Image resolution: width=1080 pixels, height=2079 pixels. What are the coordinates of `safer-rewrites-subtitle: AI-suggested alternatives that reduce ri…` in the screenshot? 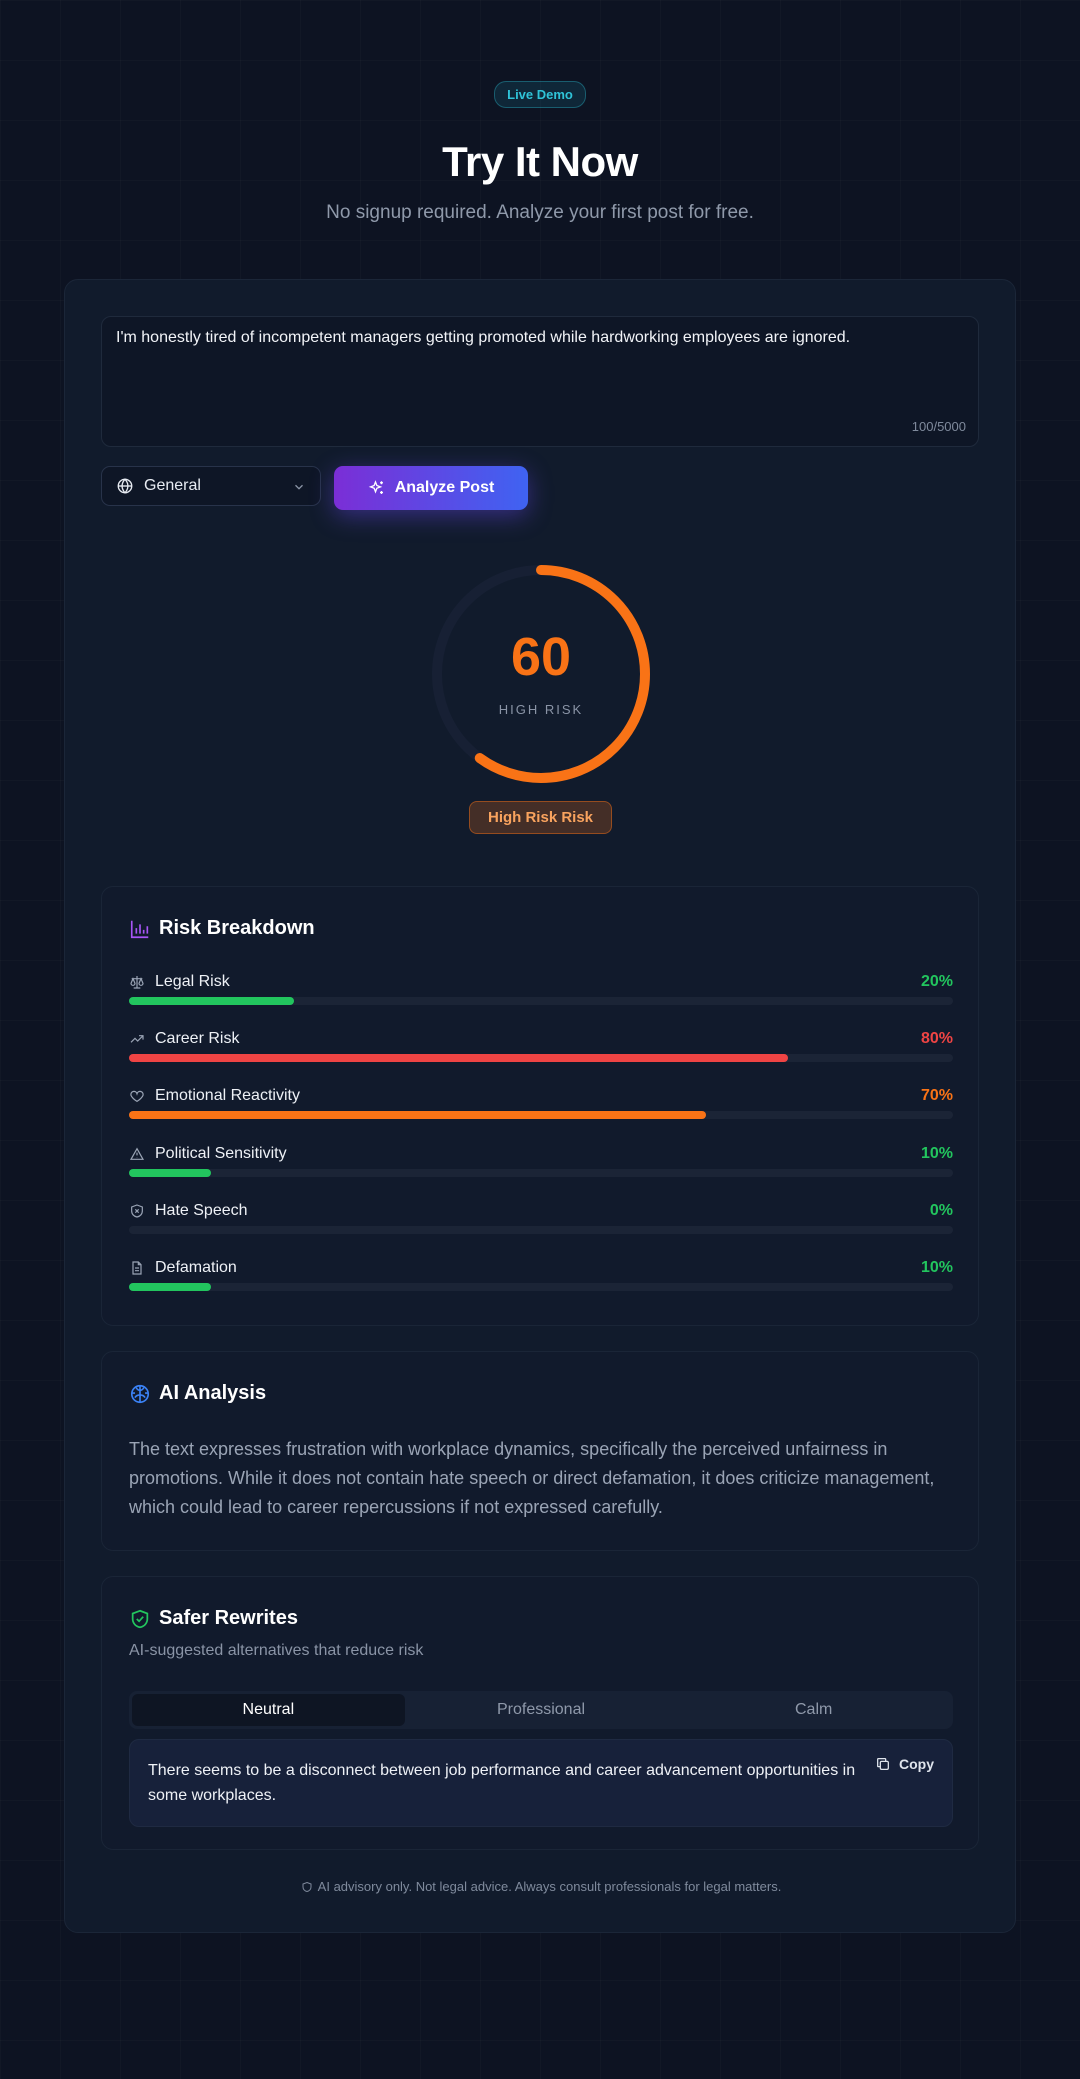 It's located at (276, 1650).